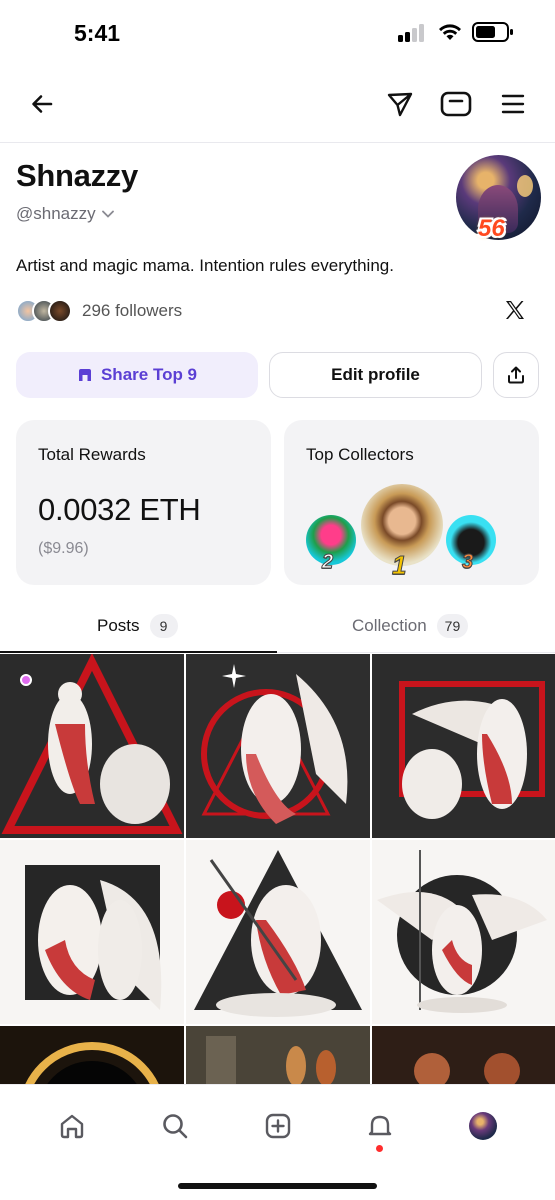 This screenshot has height=1200, width=555. What do you see at coordinates (149, 374) in the screenshot?
I see `share-top9-label: Share Top 9` at bounding box center [149, 374].